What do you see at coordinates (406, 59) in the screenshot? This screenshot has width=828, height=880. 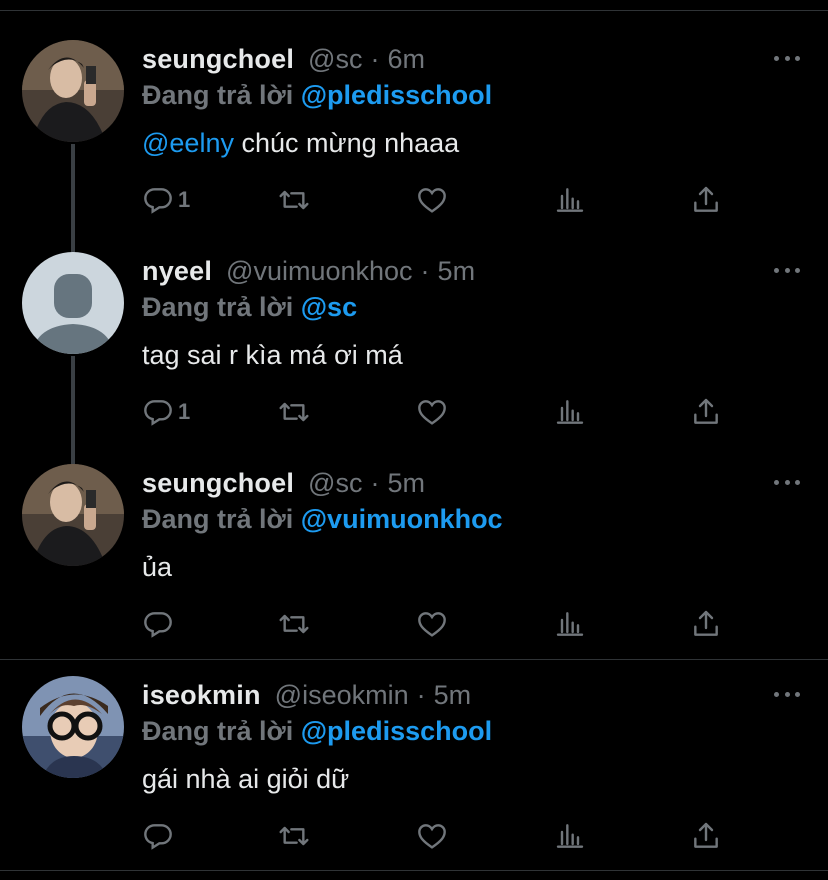 I see `timestamp: 6m` at bounding box center [406, 59].